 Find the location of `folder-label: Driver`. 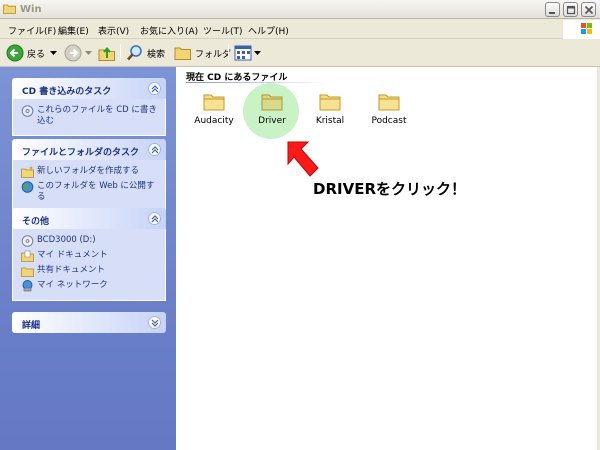

folder-label: Driver is located at coordinates (272, 121).